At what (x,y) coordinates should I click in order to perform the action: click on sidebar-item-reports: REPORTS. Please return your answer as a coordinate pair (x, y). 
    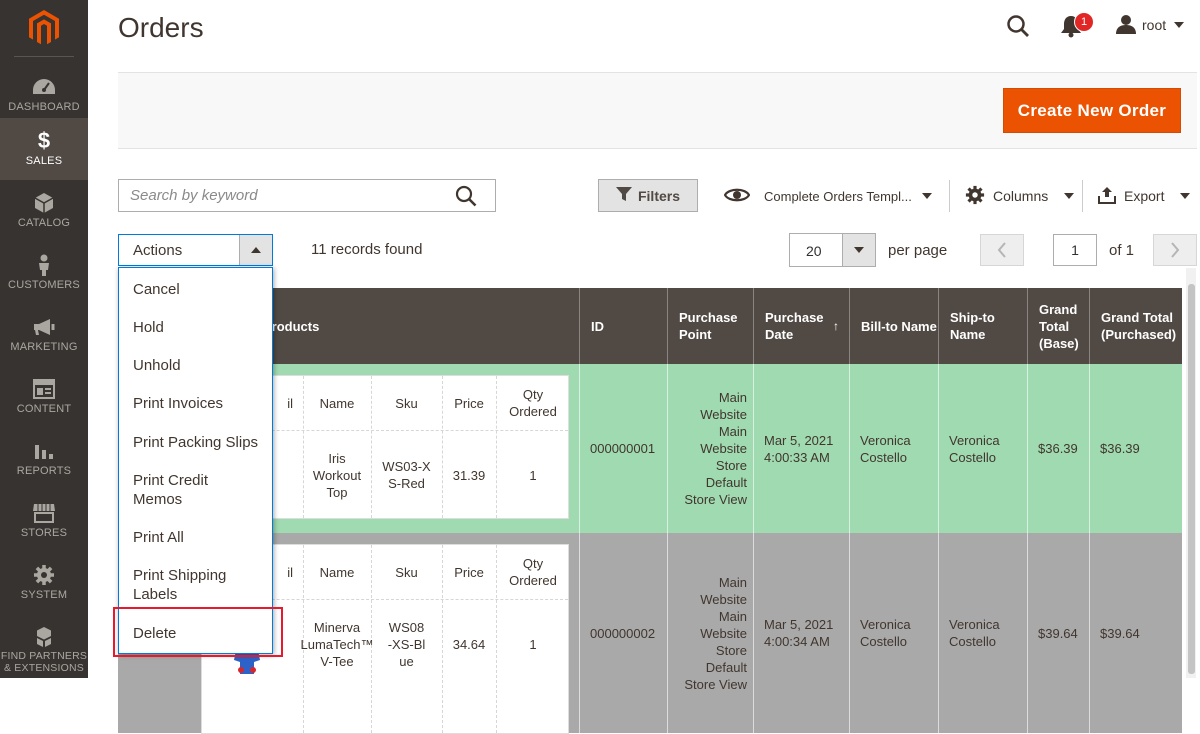
    Looking at the image, I should click on (44, 459).